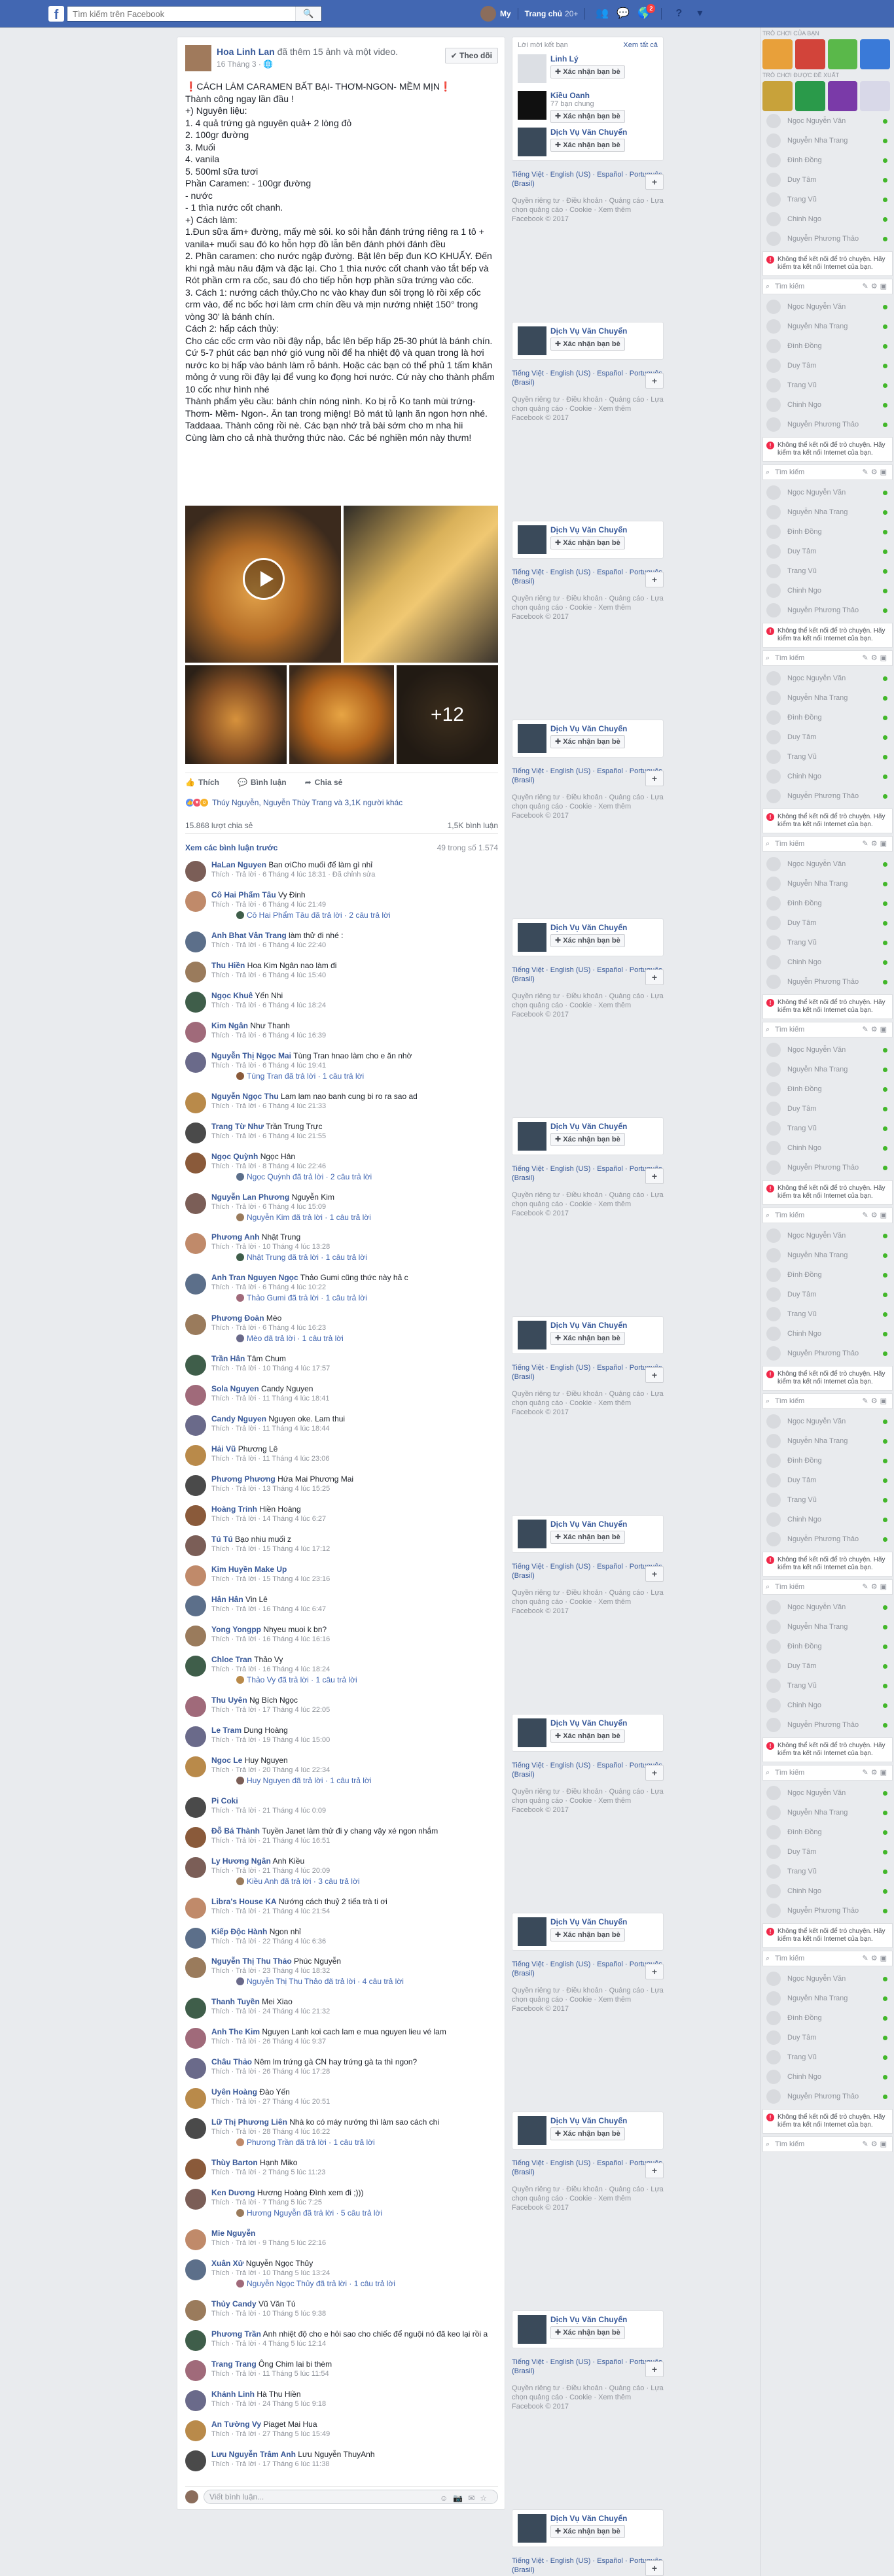 This screenshot has height=2576, width=894. I want to click on account-menu-icon: ▾, so click(699, 14).